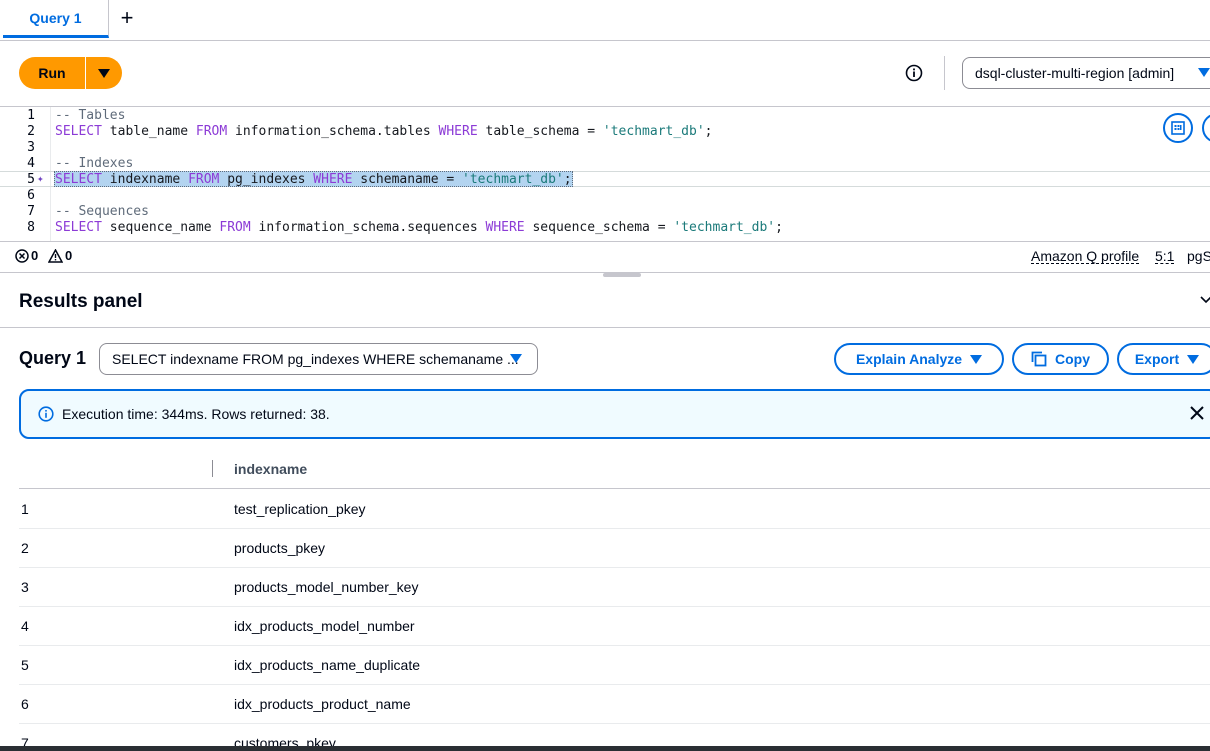 The width and height of the screenshot is (1210, 751). Describe the element at coordinates (56, 19) in the screenshot. I see `tab-query-1: Query 1` at that location.